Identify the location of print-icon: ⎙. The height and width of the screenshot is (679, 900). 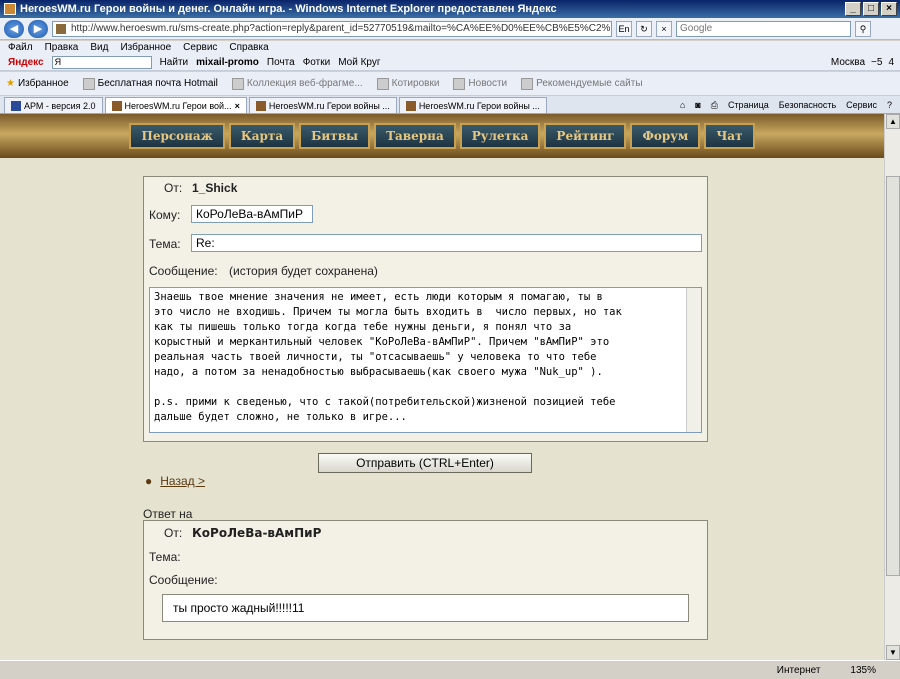
(714, 105).